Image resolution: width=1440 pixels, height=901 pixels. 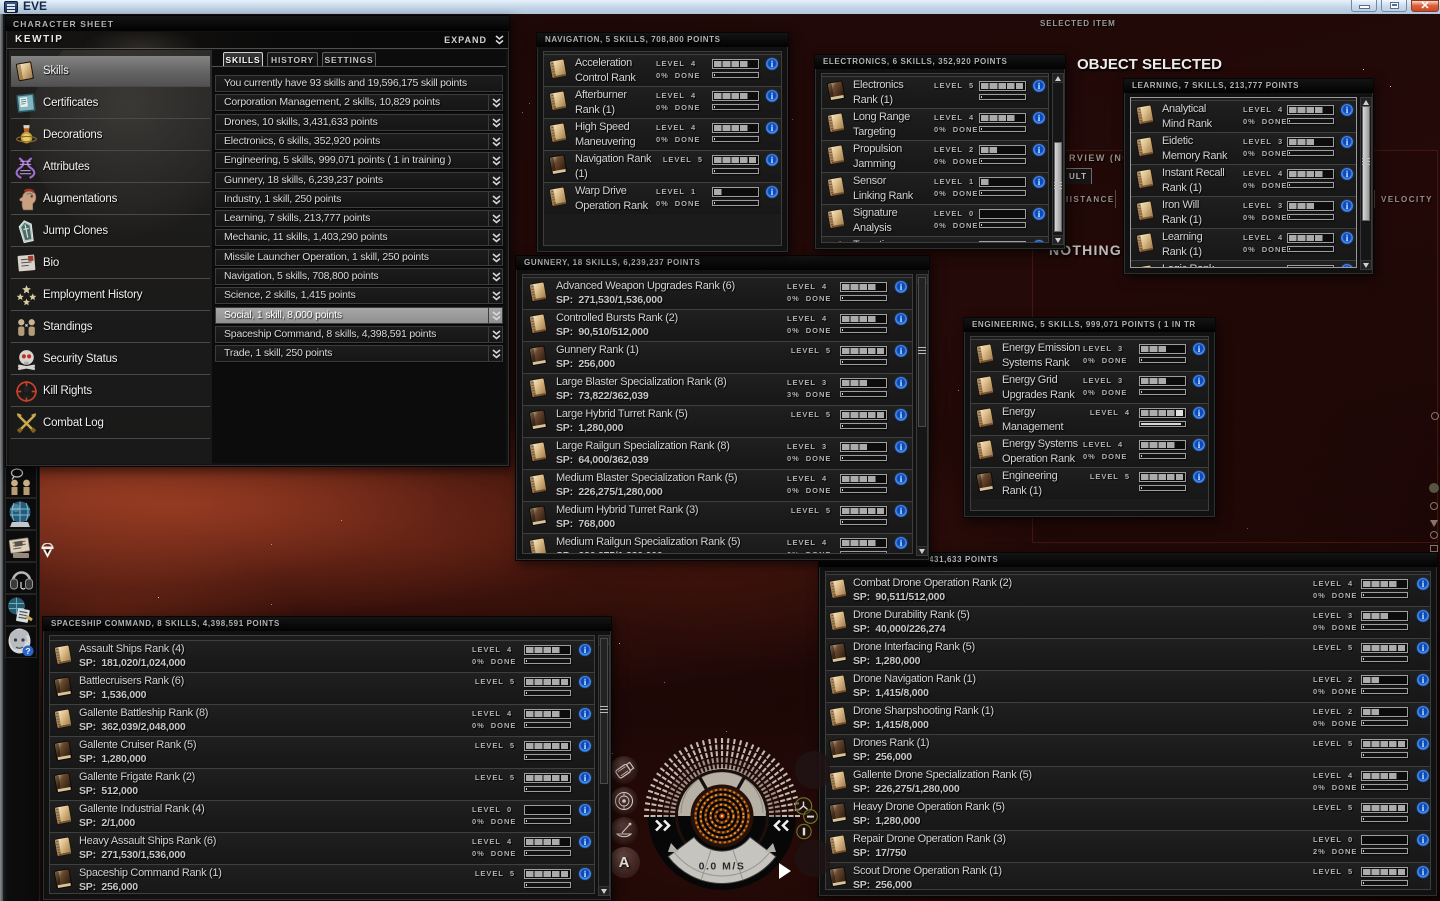 What do you see at coordinates (722, 867) in the screenshot?
I see `svg-text: 0.0 M/S` at bounding box center [722, 867].